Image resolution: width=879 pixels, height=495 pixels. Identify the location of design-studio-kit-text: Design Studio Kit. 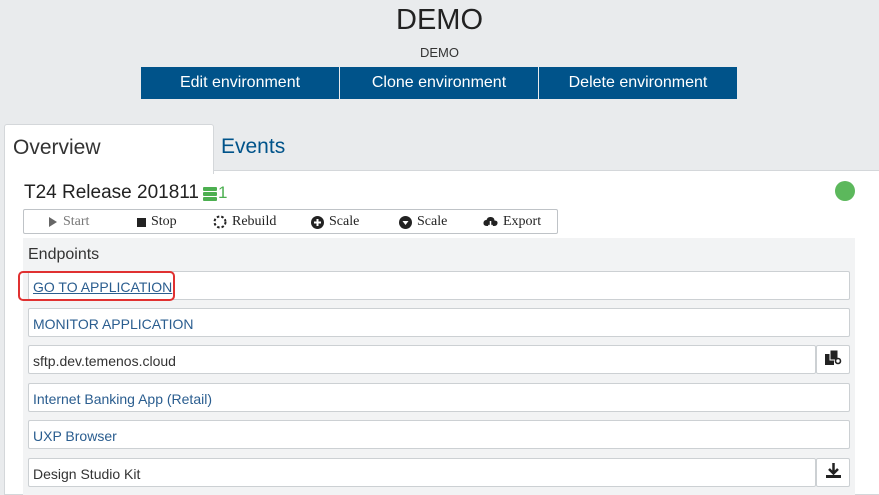
(87, 474).